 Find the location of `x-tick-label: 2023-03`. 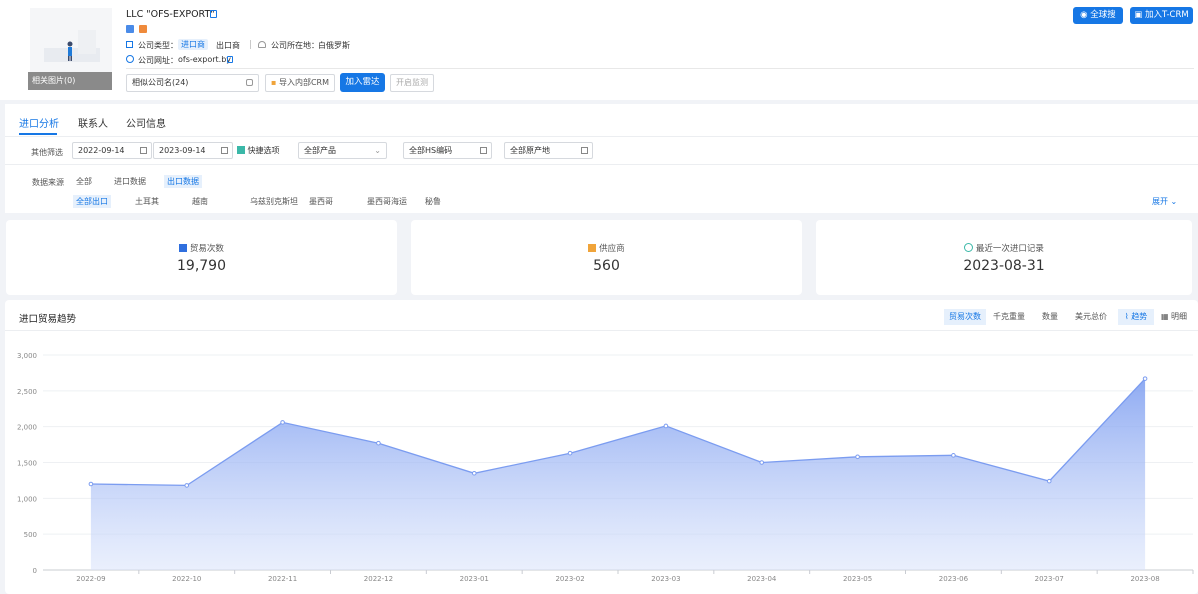

x-tick-label: 2023-03 is located at coordinates (665, 579).